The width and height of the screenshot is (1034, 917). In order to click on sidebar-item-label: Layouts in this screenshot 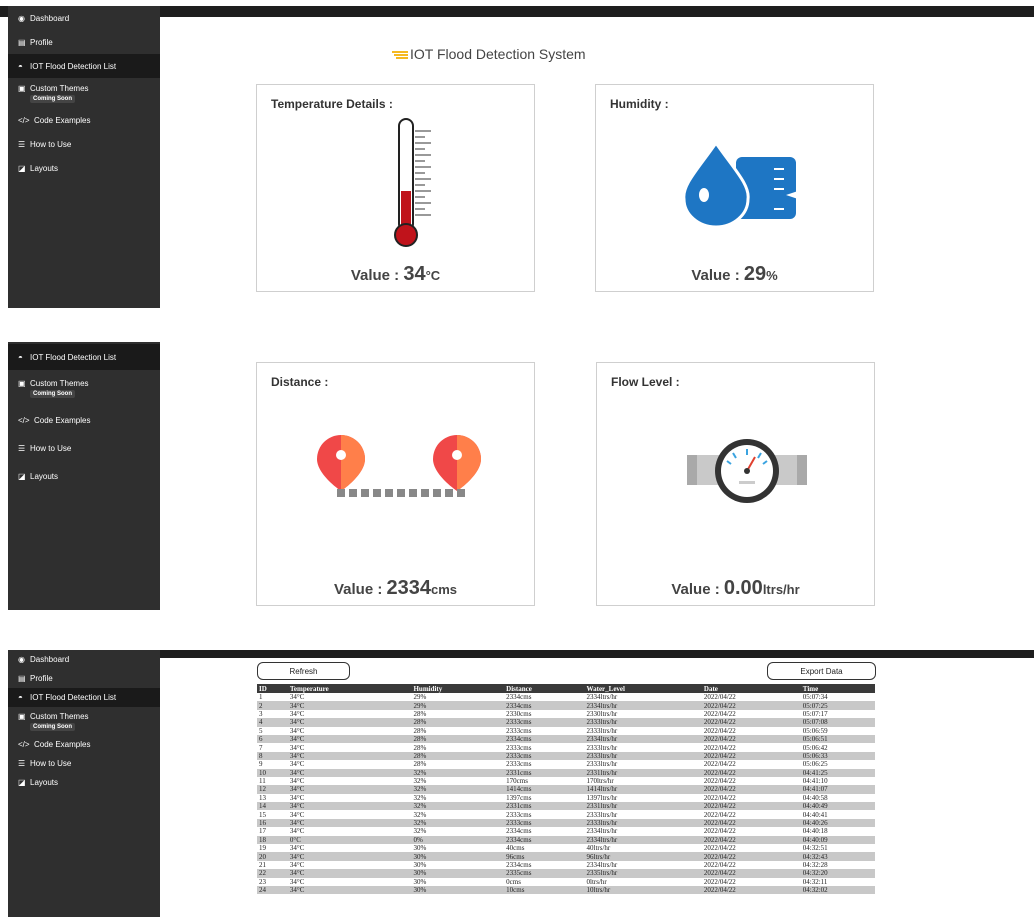, I will do `click(44, 168)`.